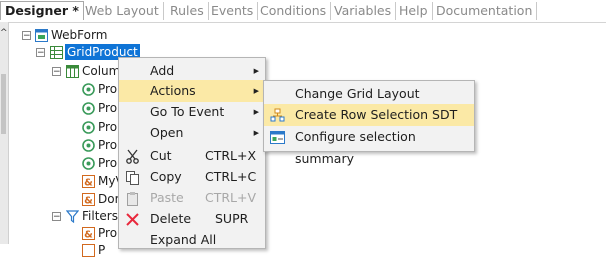 This screenshot has height=258, width=606. I want to click on scroll-thumb, so click(3, 104).